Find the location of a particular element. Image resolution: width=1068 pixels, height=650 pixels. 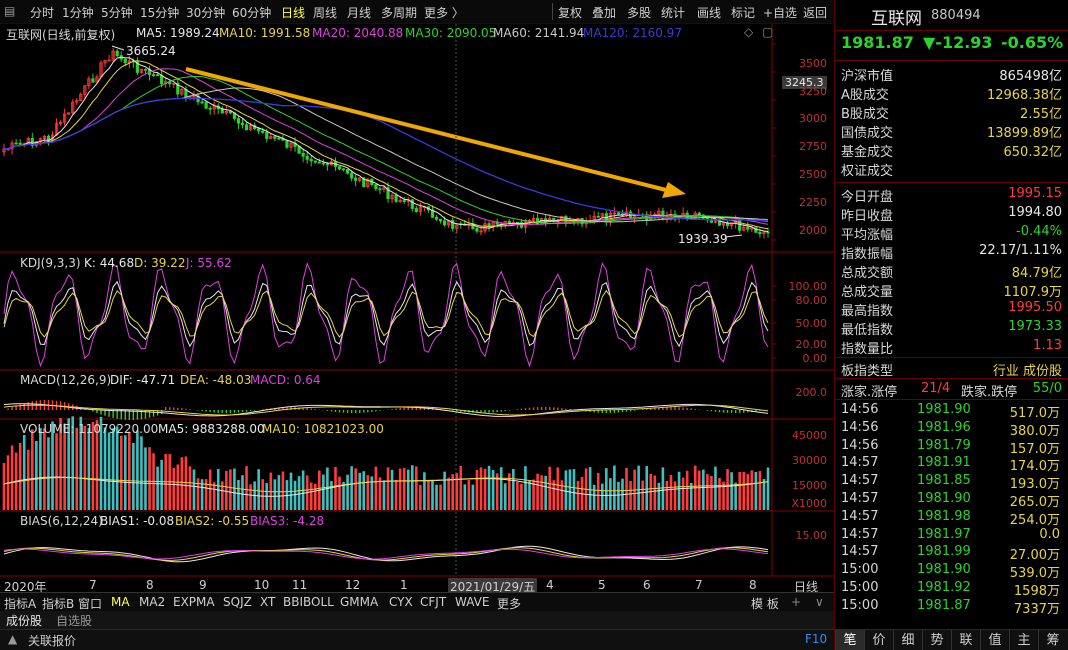

indicator-cyx: CYX is located at coordinates (401, 602).